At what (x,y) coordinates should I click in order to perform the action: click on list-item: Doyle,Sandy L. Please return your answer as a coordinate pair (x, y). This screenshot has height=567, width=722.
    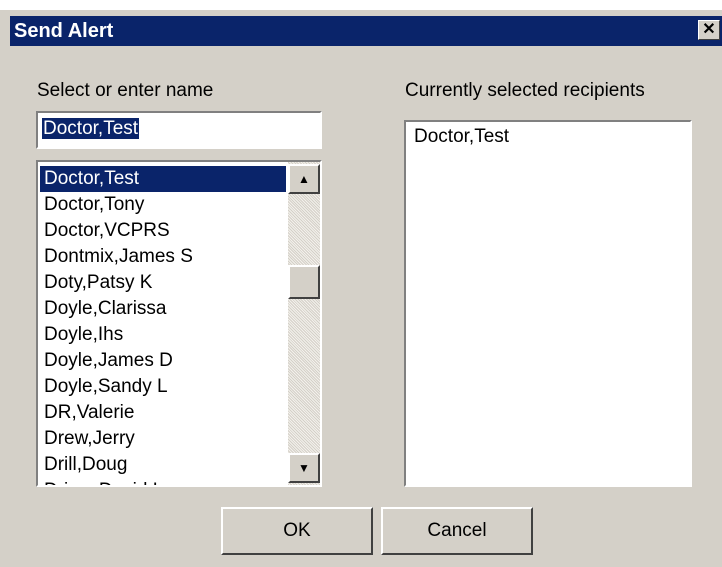
    Looking at the image, I should click on (163, 387).